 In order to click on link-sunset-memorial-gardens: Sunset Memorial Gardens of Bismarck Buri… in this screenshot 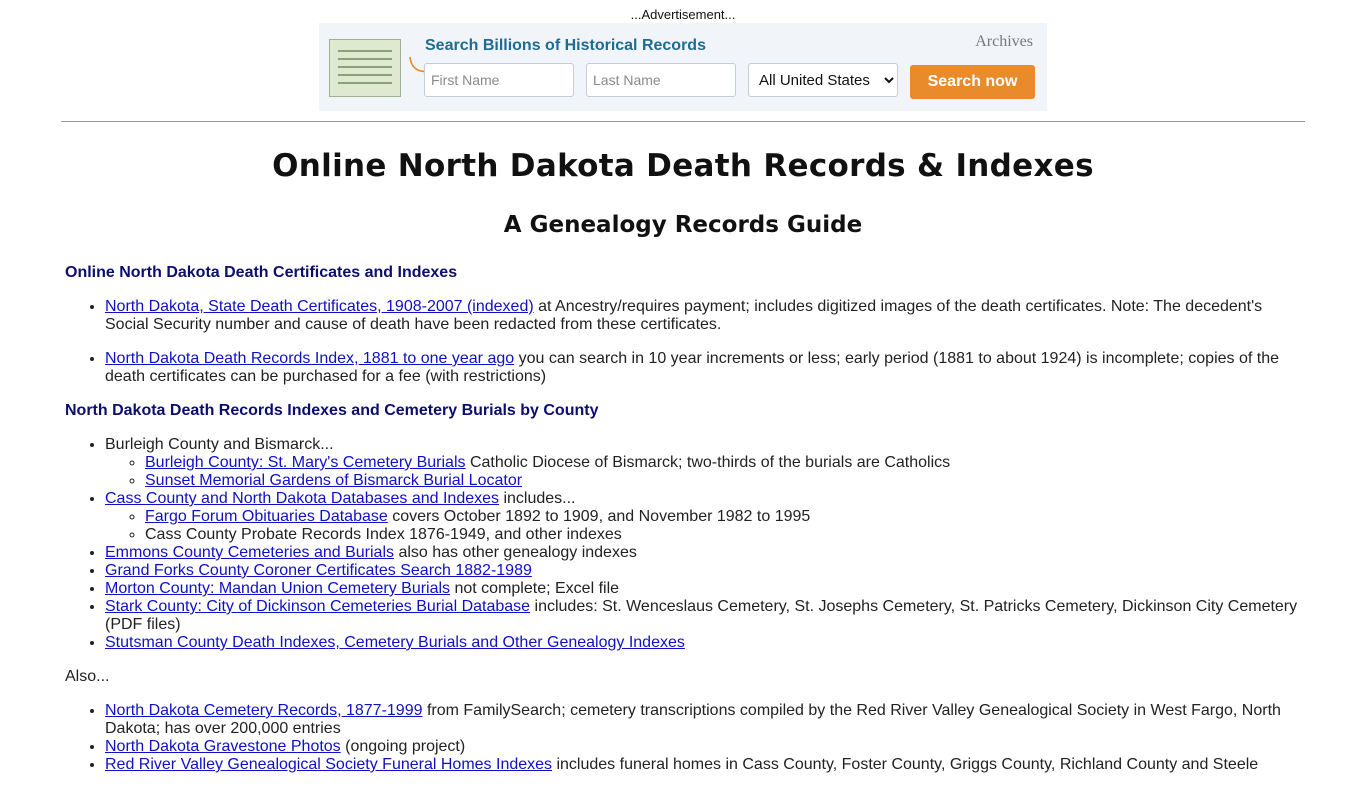, I will do `click(333, 480)`.